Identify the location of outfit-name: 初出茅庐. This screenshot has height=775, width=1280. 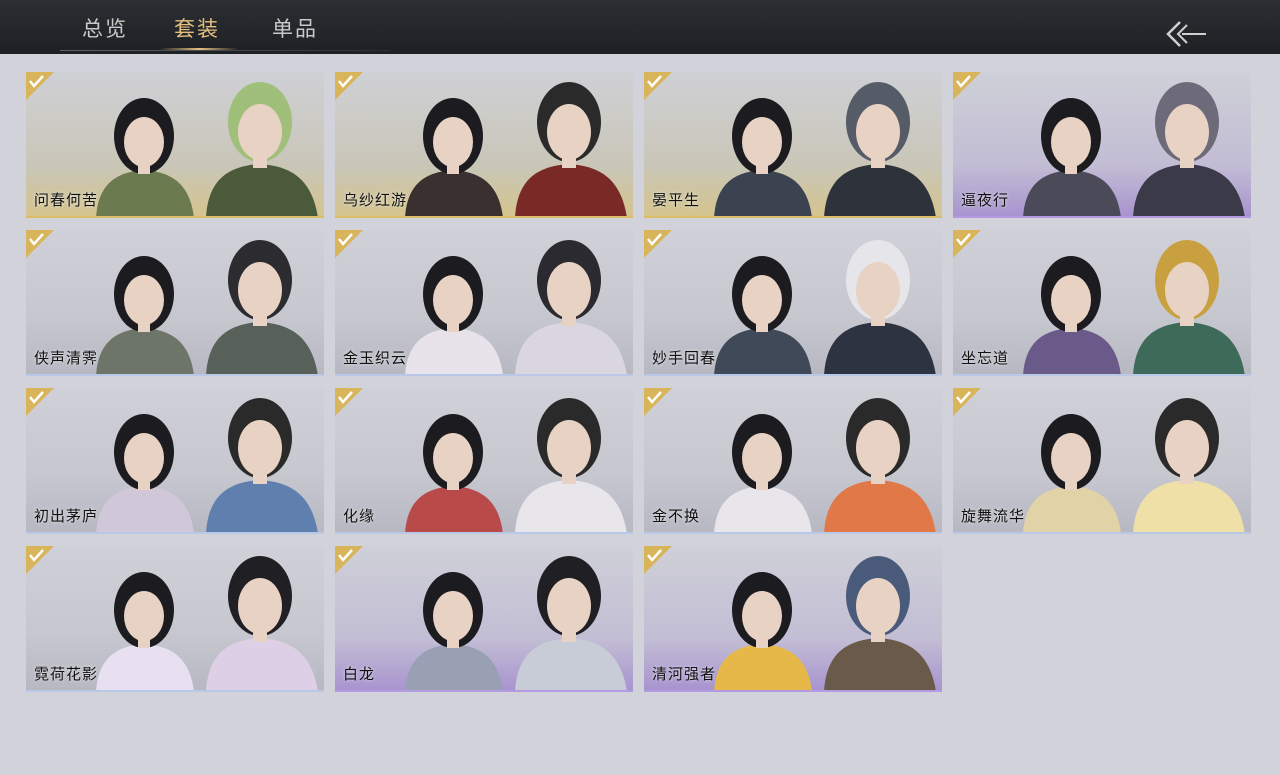
(66, 516).